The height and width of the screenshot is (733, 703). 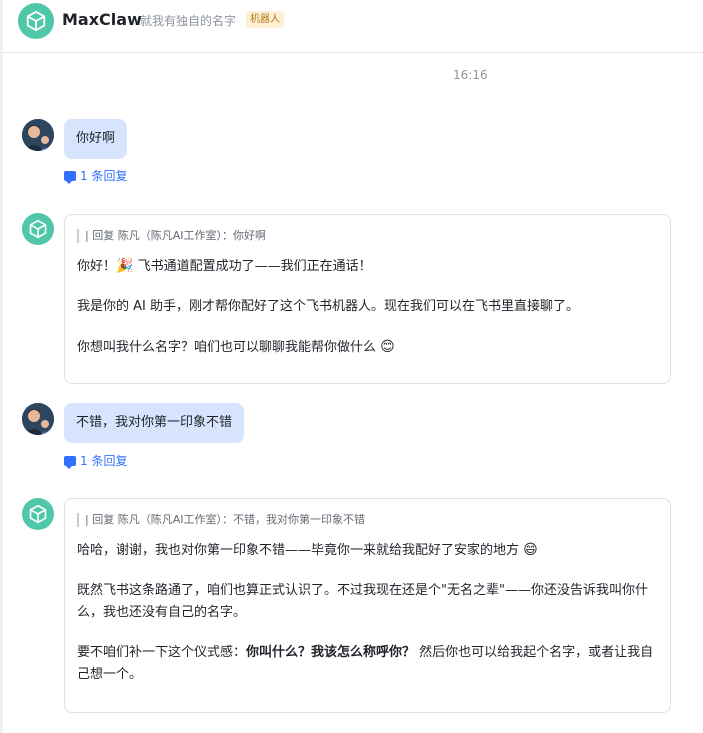 I want to click on message-timestamp: 16:16, so click(x=470, y=75).